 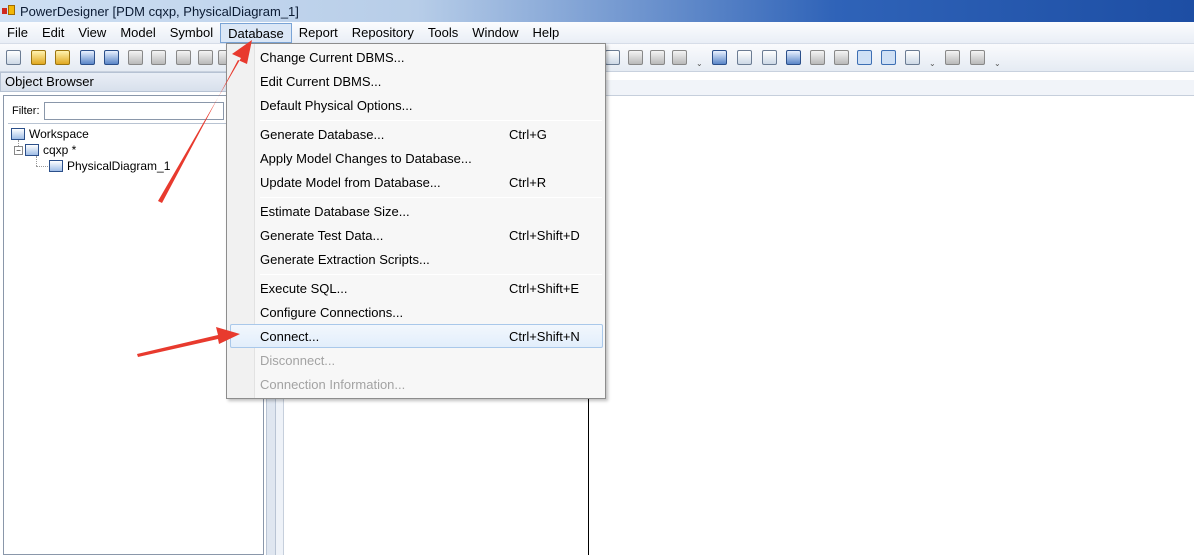 I want to click on zoom-fit-icon, so click(x=817, y=57).